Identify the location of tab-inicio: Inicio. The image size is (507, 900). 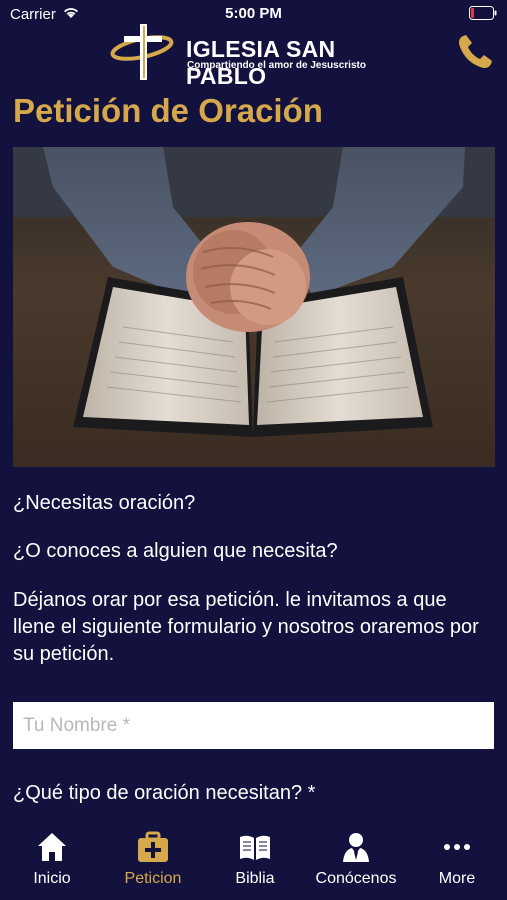
(52, 863).